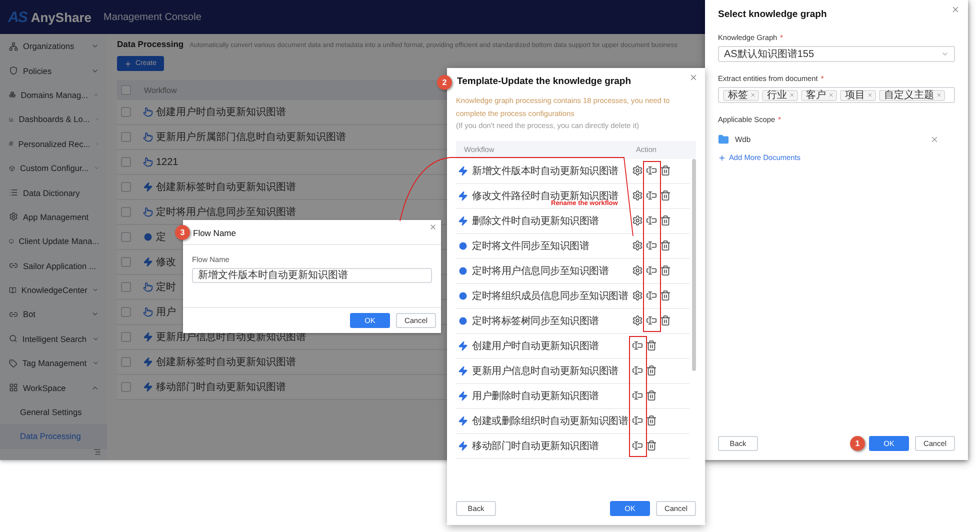 The width and height of the screenshot is (976, 532). I want to click on sidebar-item: Data Dictionary, so click(53, 192).